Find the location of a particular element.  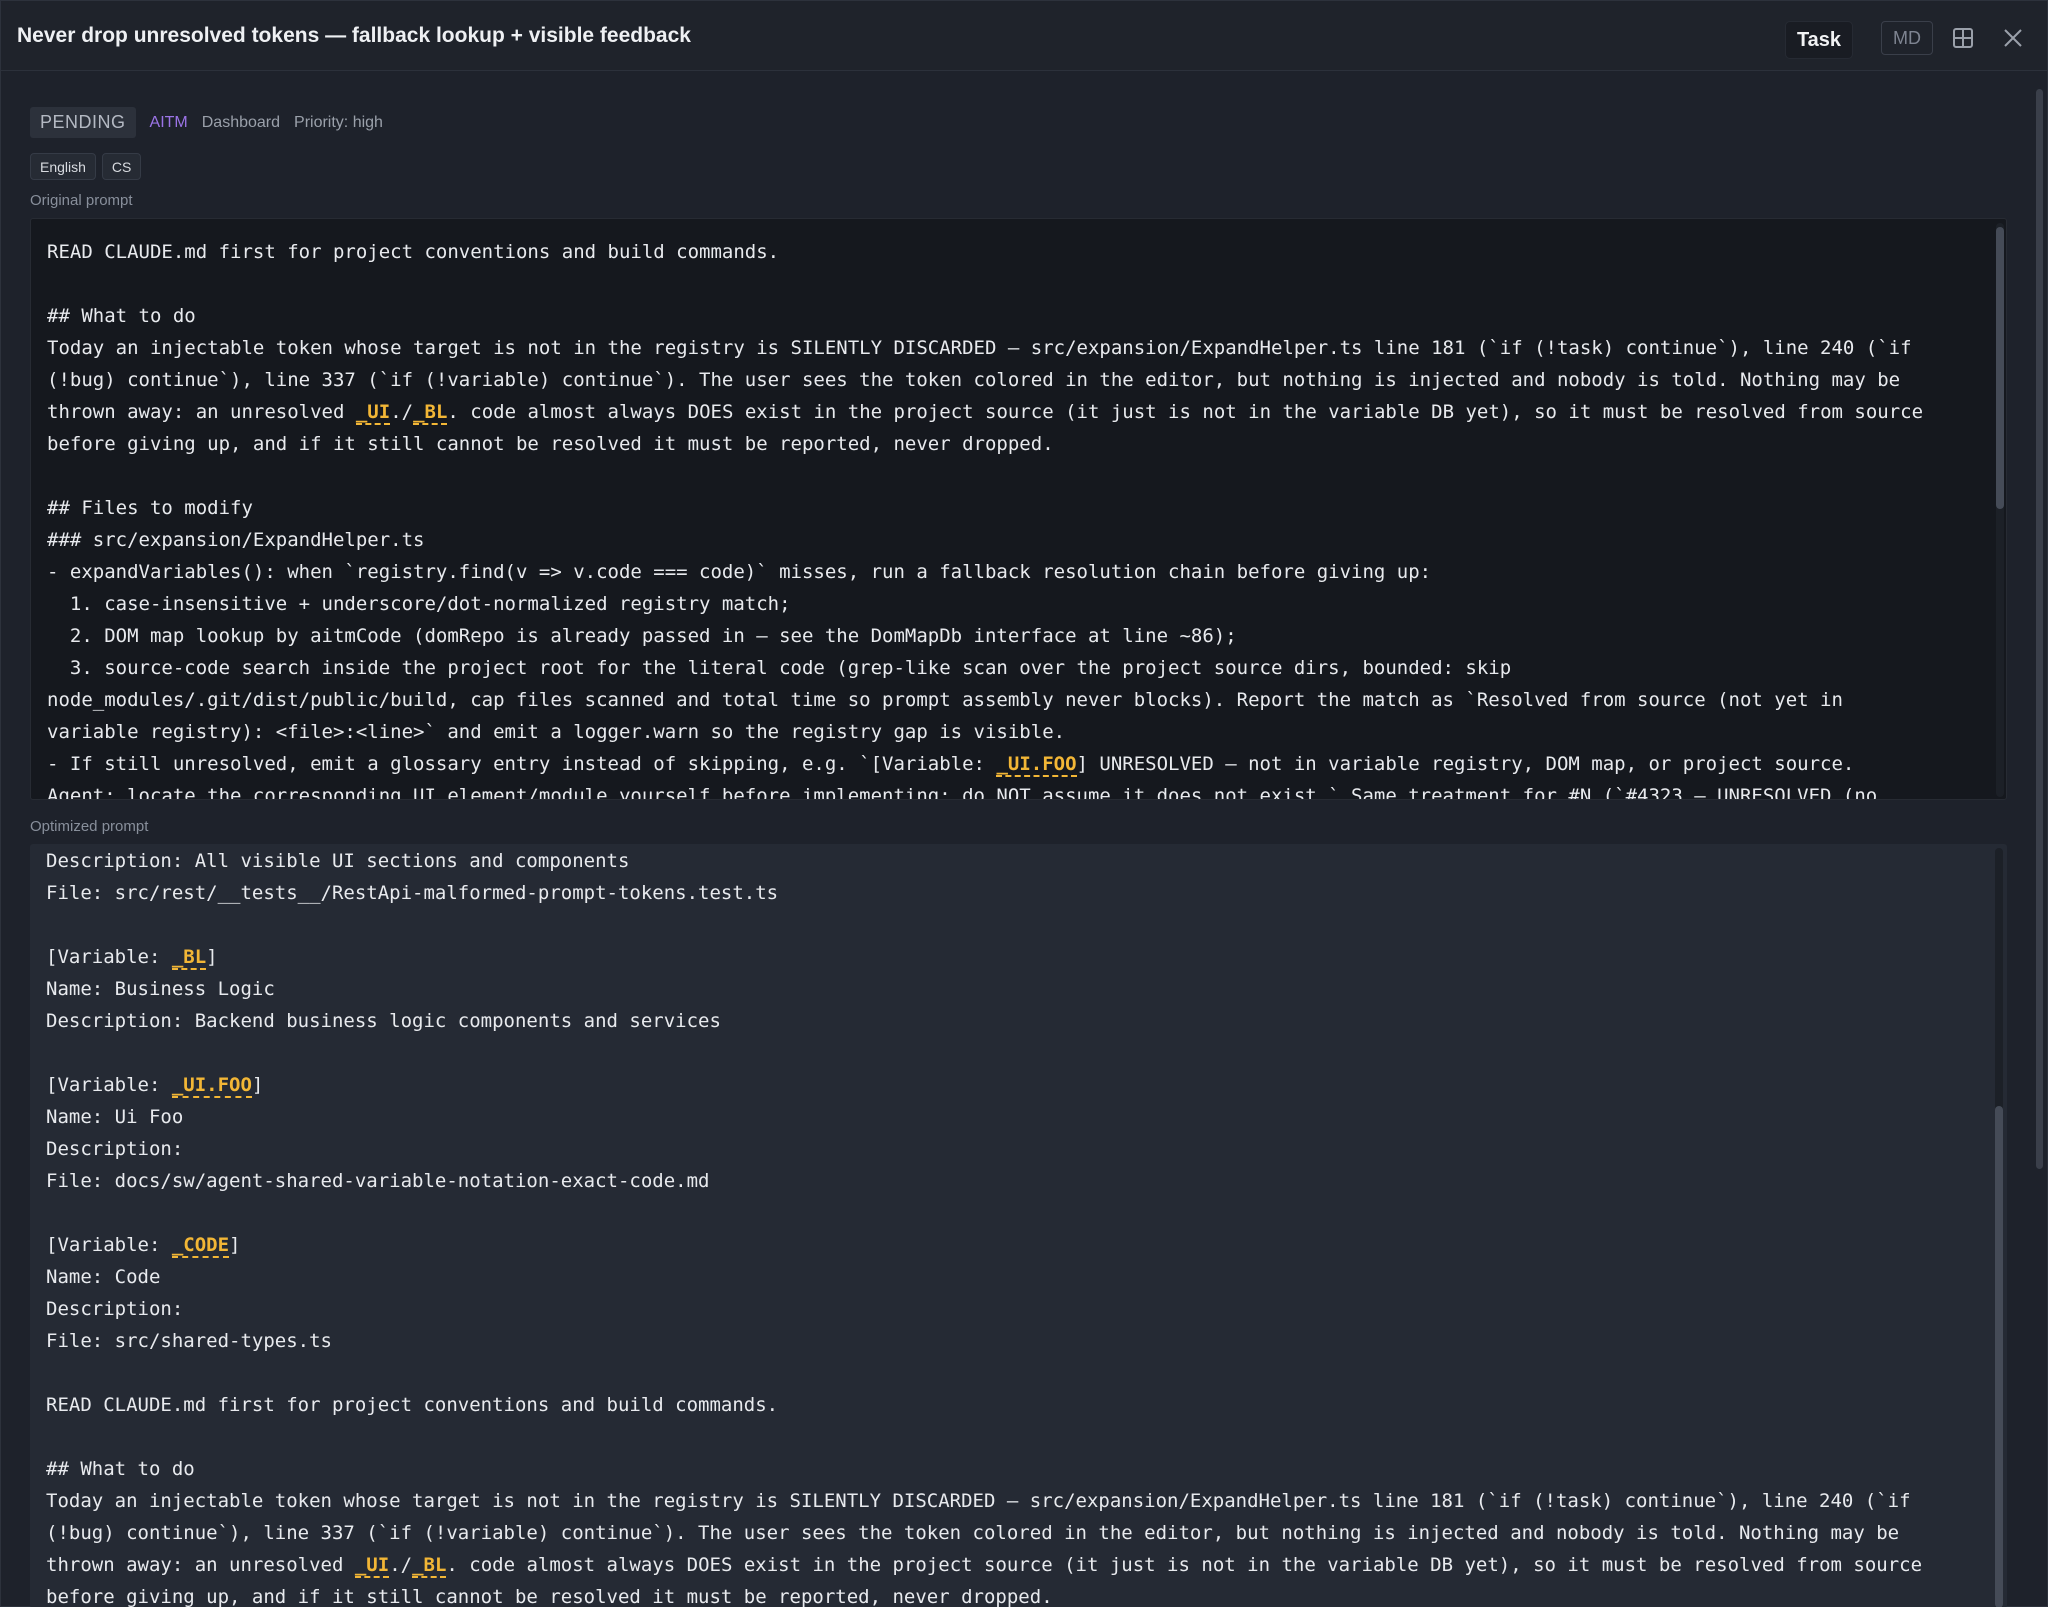

original-prompt-label: Original prompt is located at coordinates (81, 200).